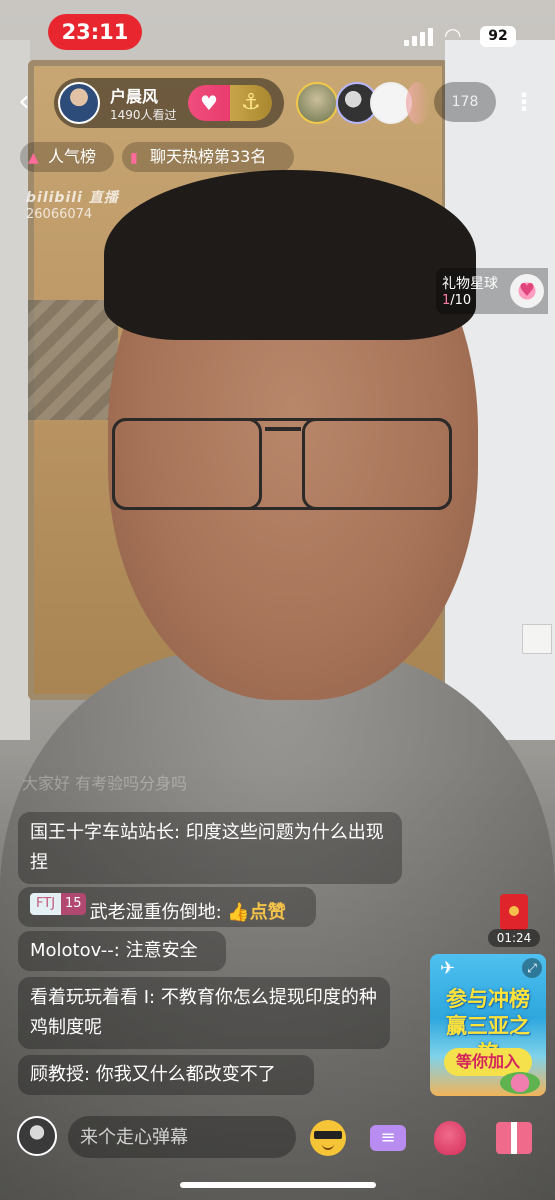 This screenshot has height=1200, width=555. What do you see at coordinates (290, 255) in the screenshot?
I see `streamer-hair` at bounding box center [290, 255].